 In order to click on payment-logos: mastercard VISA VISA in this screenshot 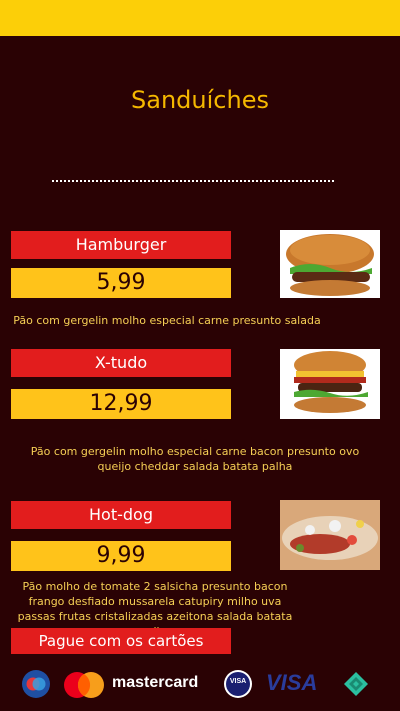, I will do `click(200, 686)`.